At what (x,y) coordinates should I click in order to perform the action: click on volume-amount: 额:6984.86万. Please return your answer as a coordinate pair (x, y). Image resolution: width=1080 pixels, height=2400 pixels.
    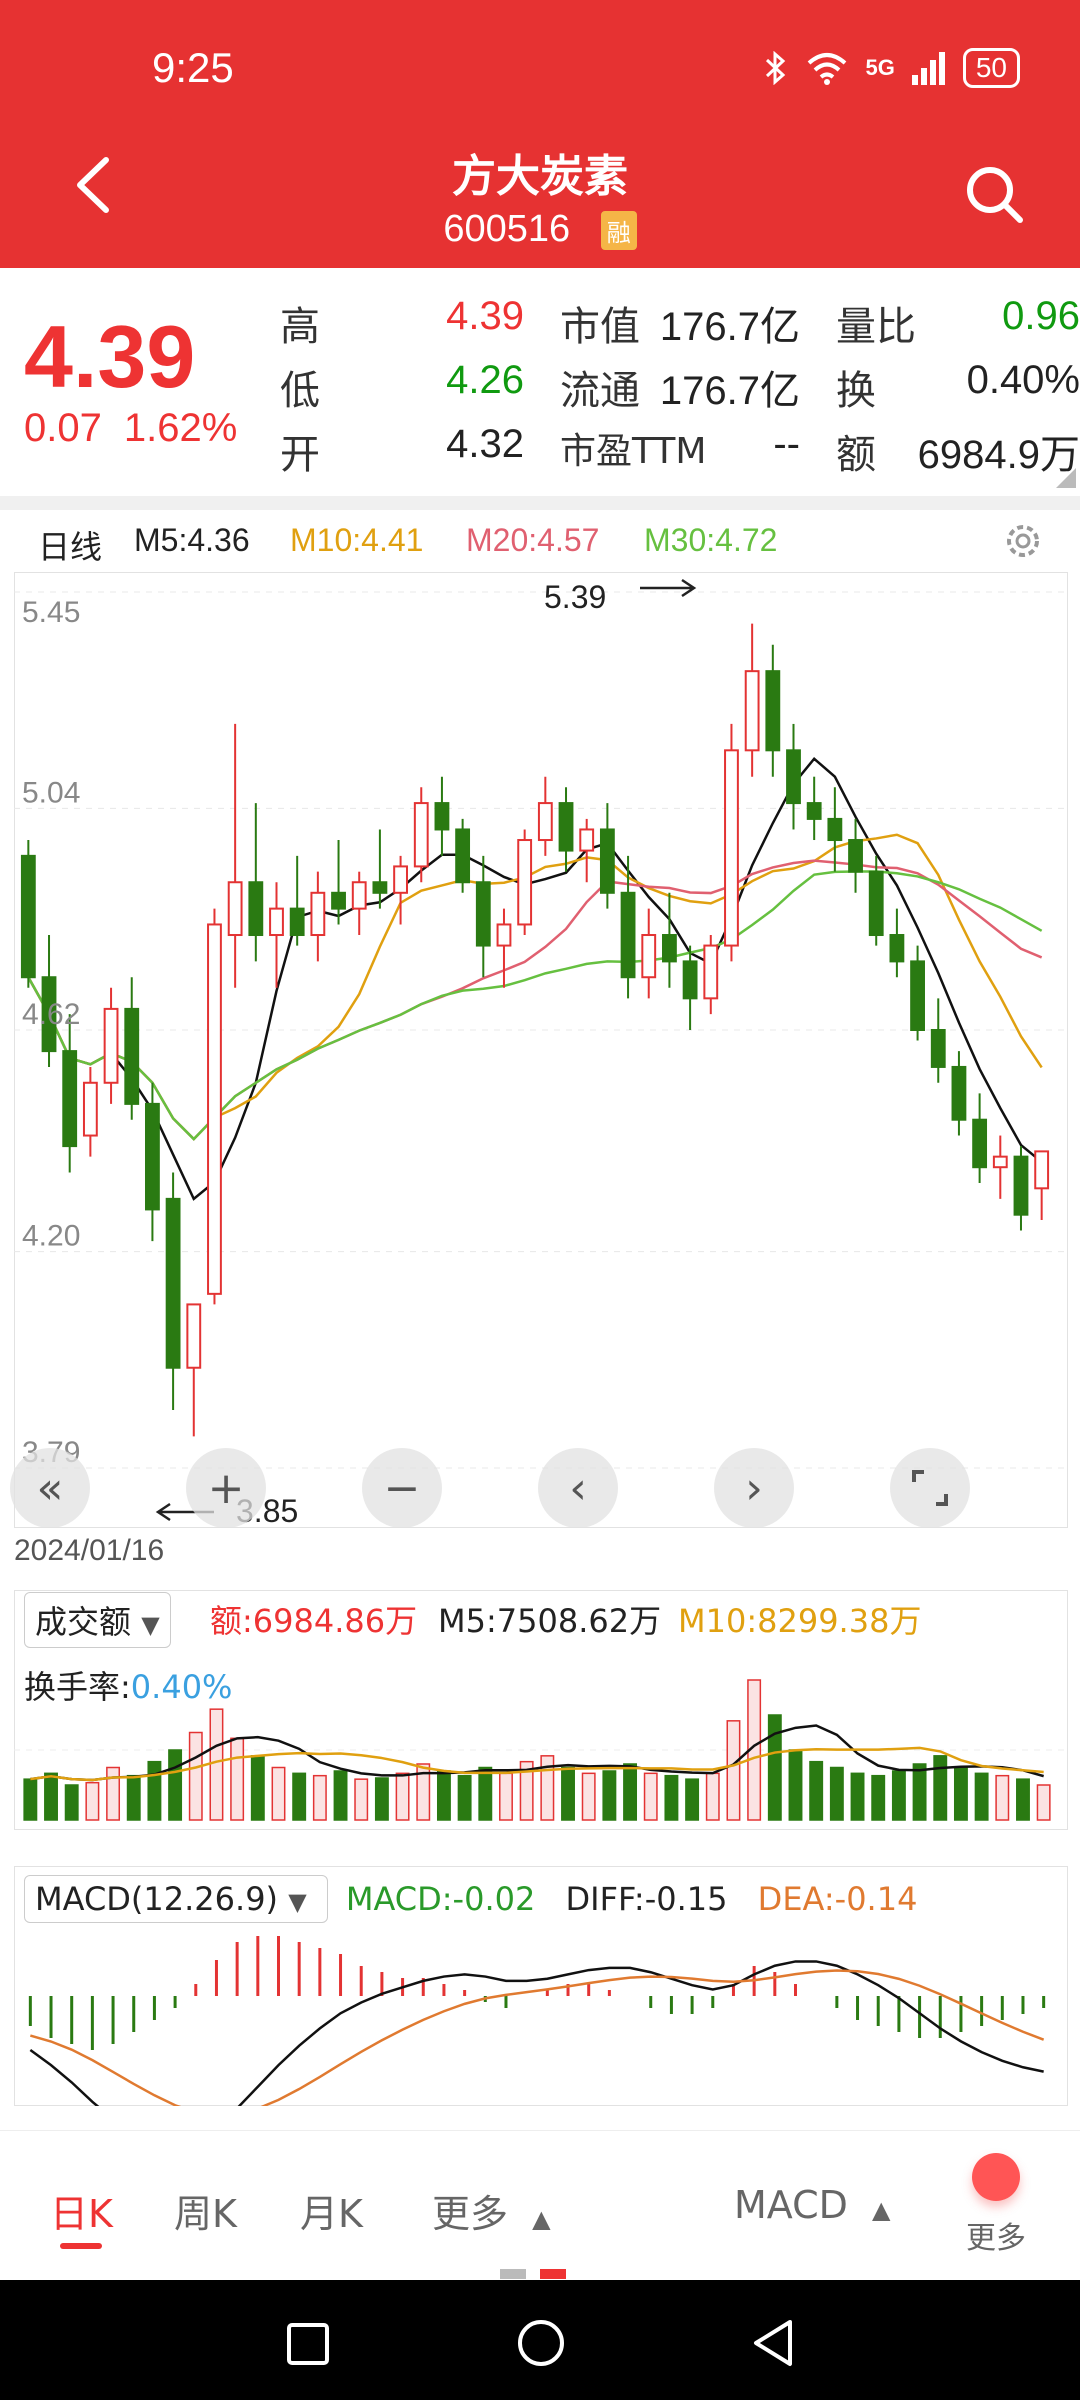
    Looking at the image, I should click on (314, 1621).